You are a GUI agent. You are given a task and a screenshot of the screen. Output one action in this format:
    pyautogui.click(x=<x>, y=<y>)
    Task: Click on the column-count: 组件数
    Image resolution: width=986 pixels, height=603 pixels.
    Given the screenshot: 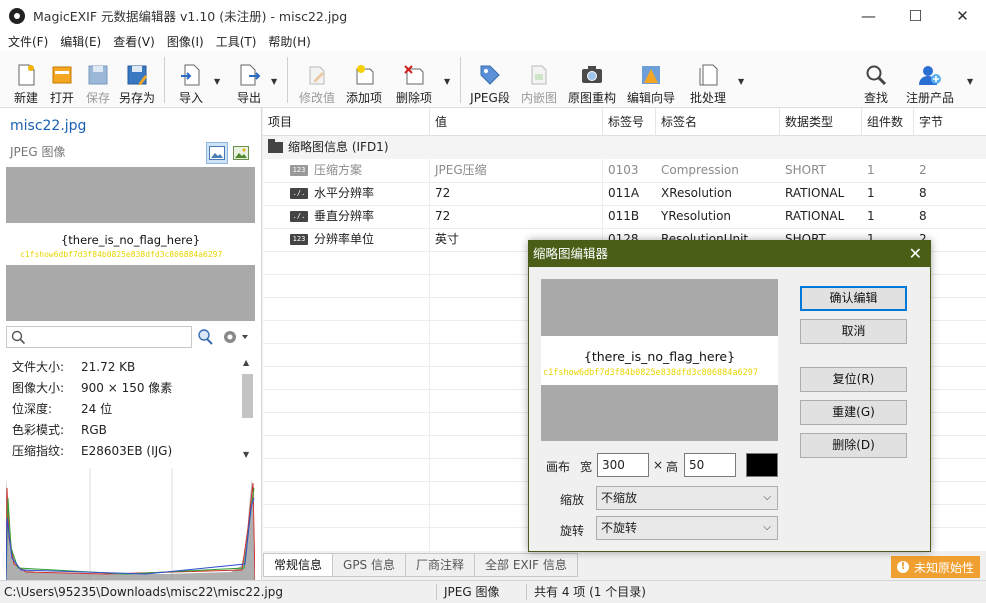 What is the action you would take?
    pyautogui.click(x=888, y=122)
    